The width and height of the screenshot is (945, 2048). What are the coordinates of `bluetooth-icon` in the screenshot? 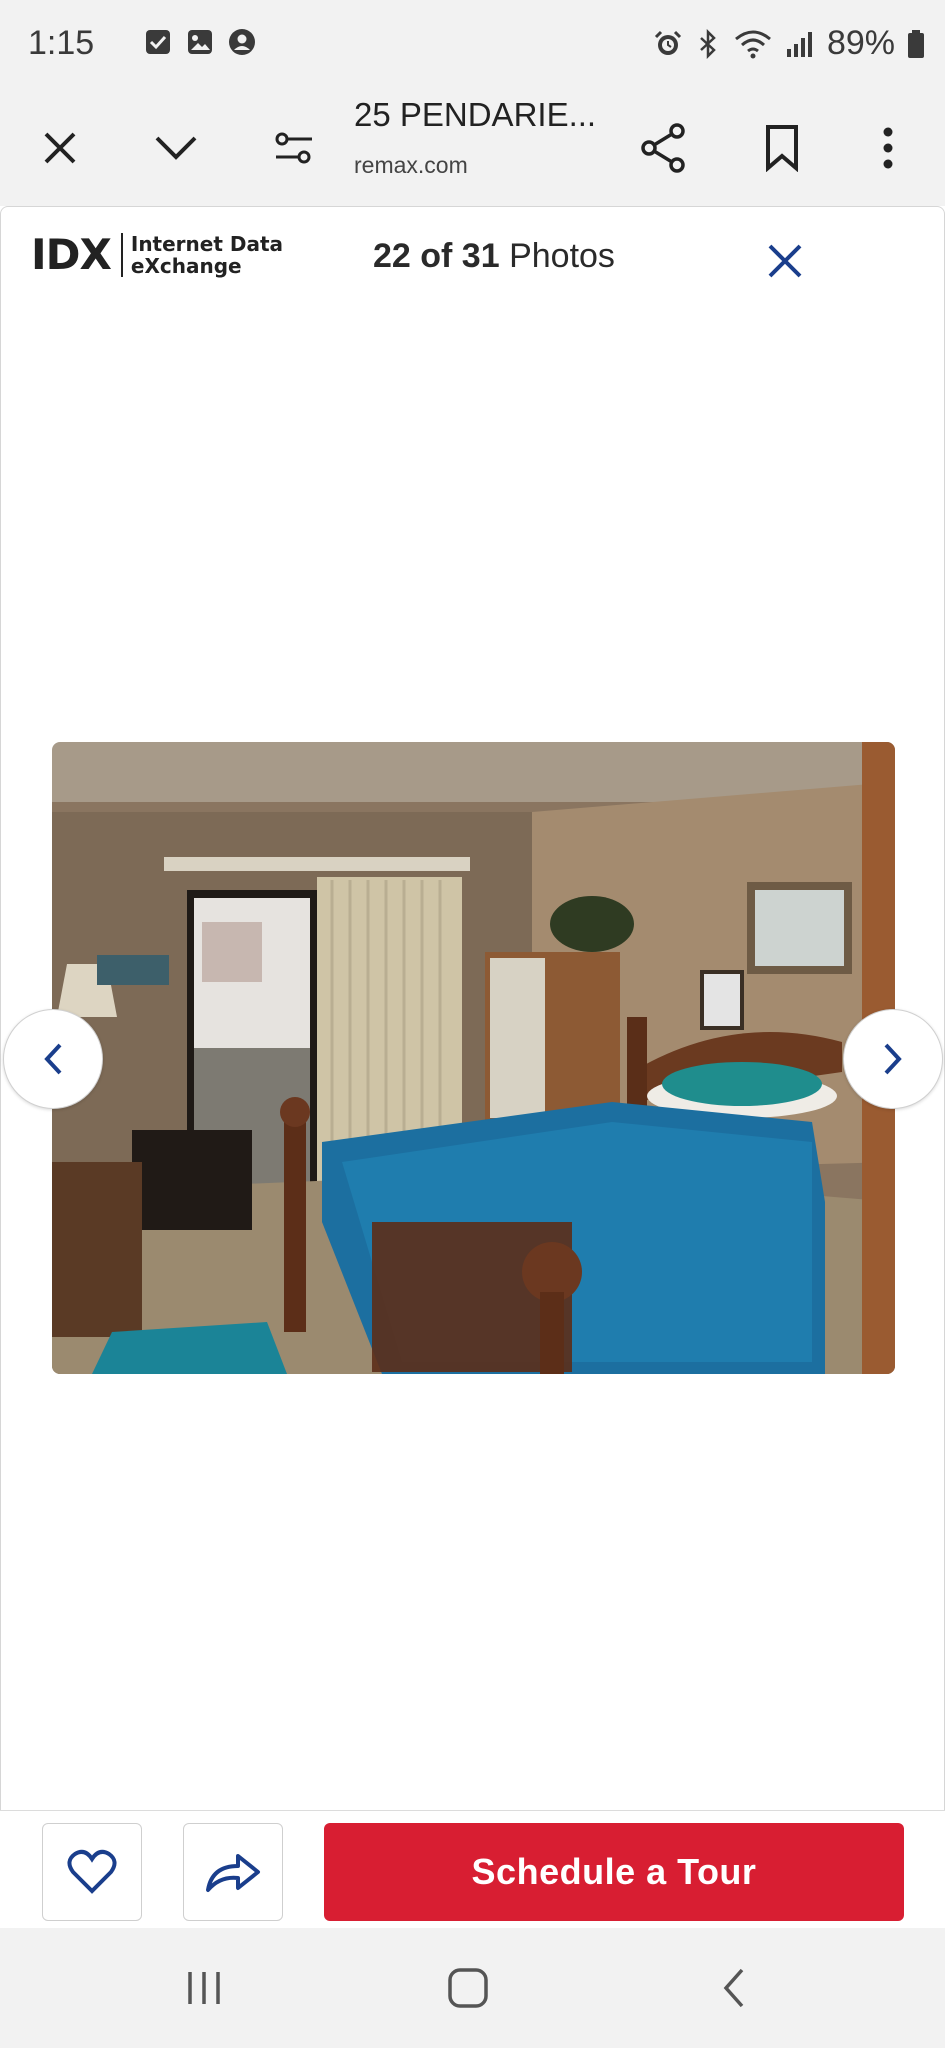 It's located at (708, 43).